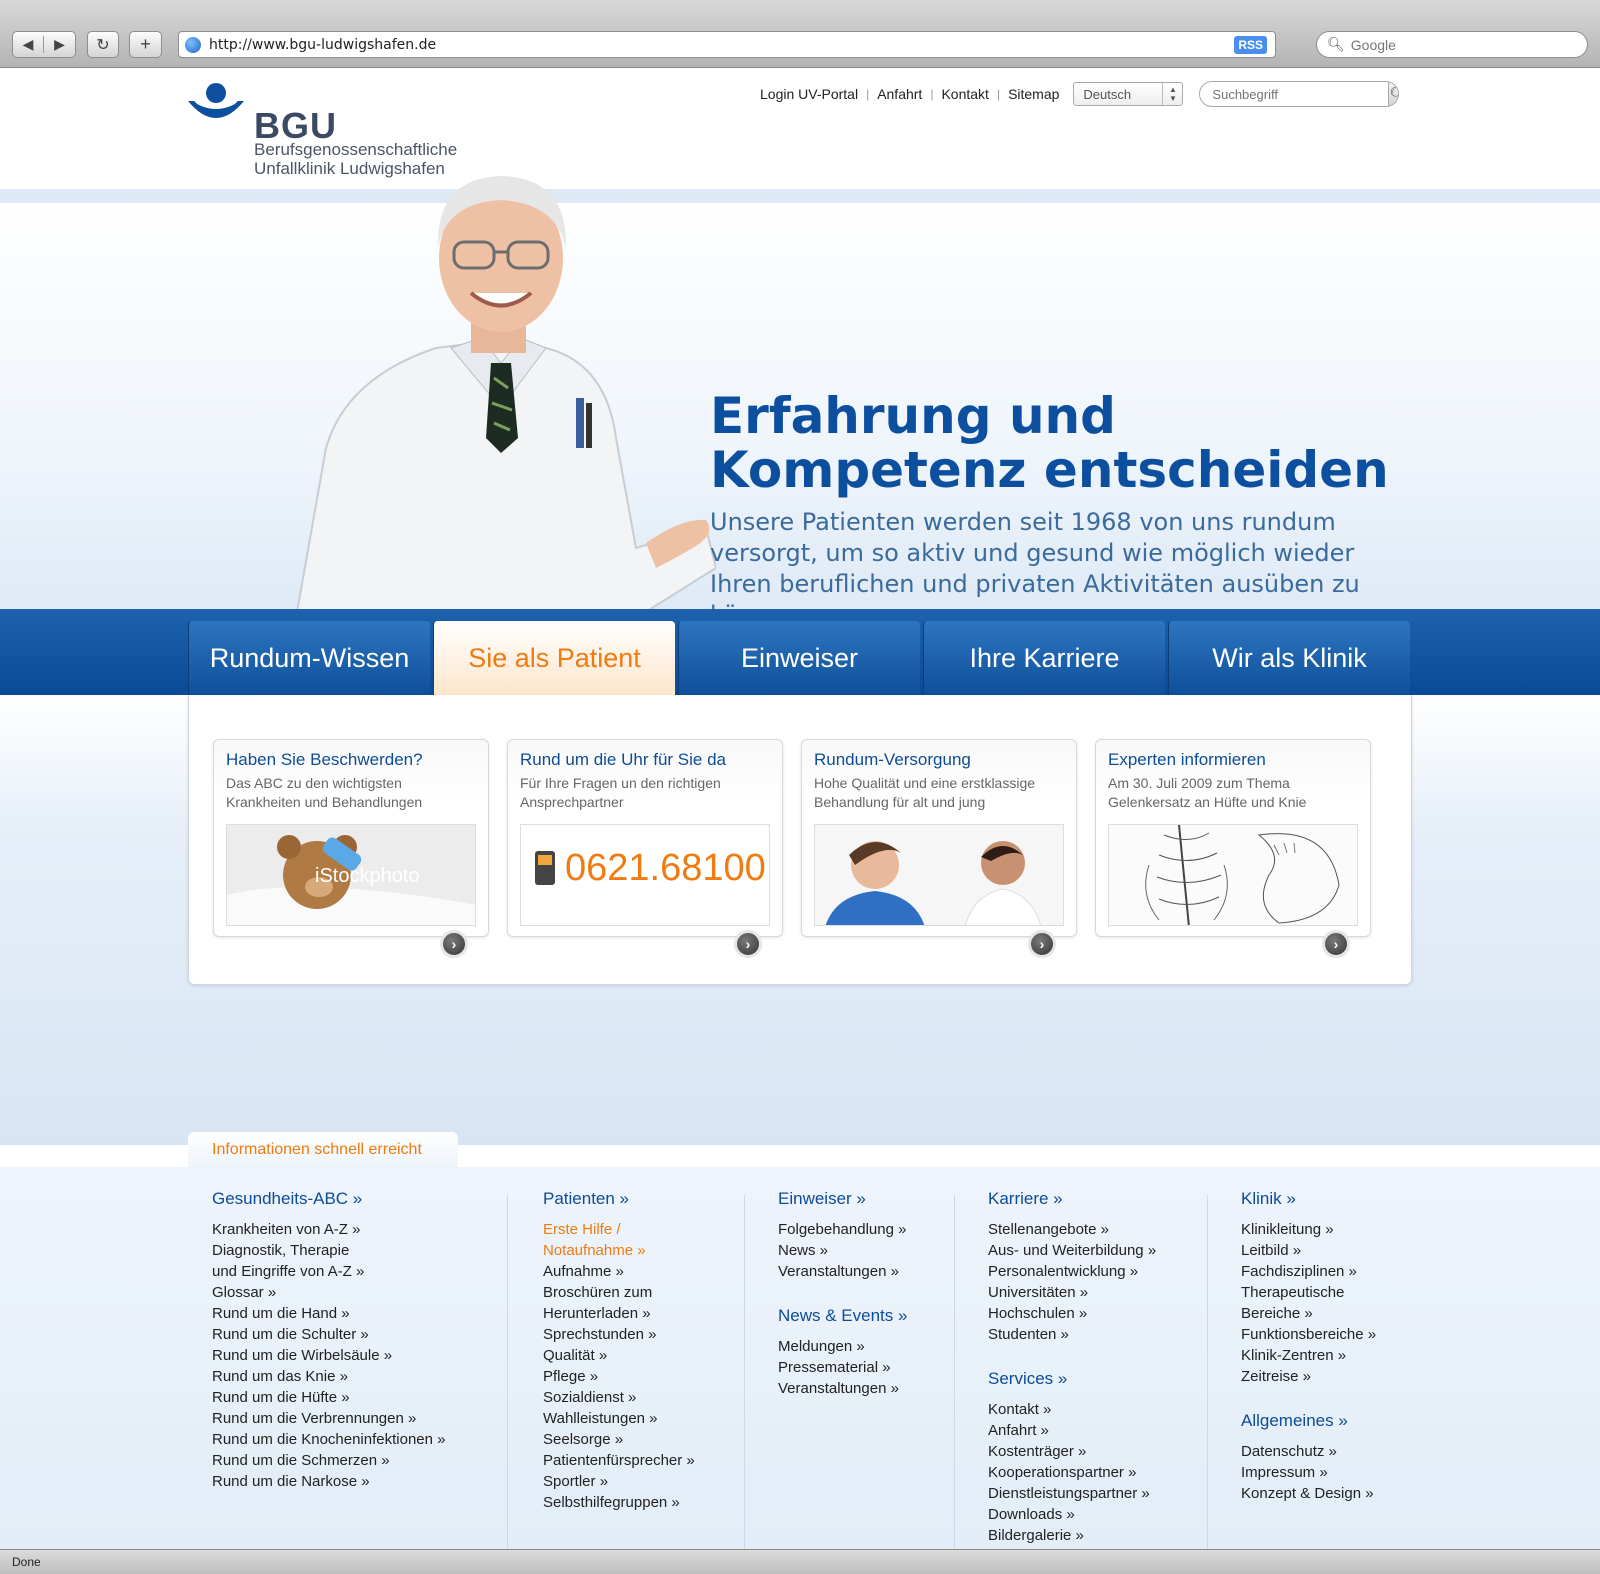  I want to click on footer-link: Broschüren zum, so click(619, 1292).